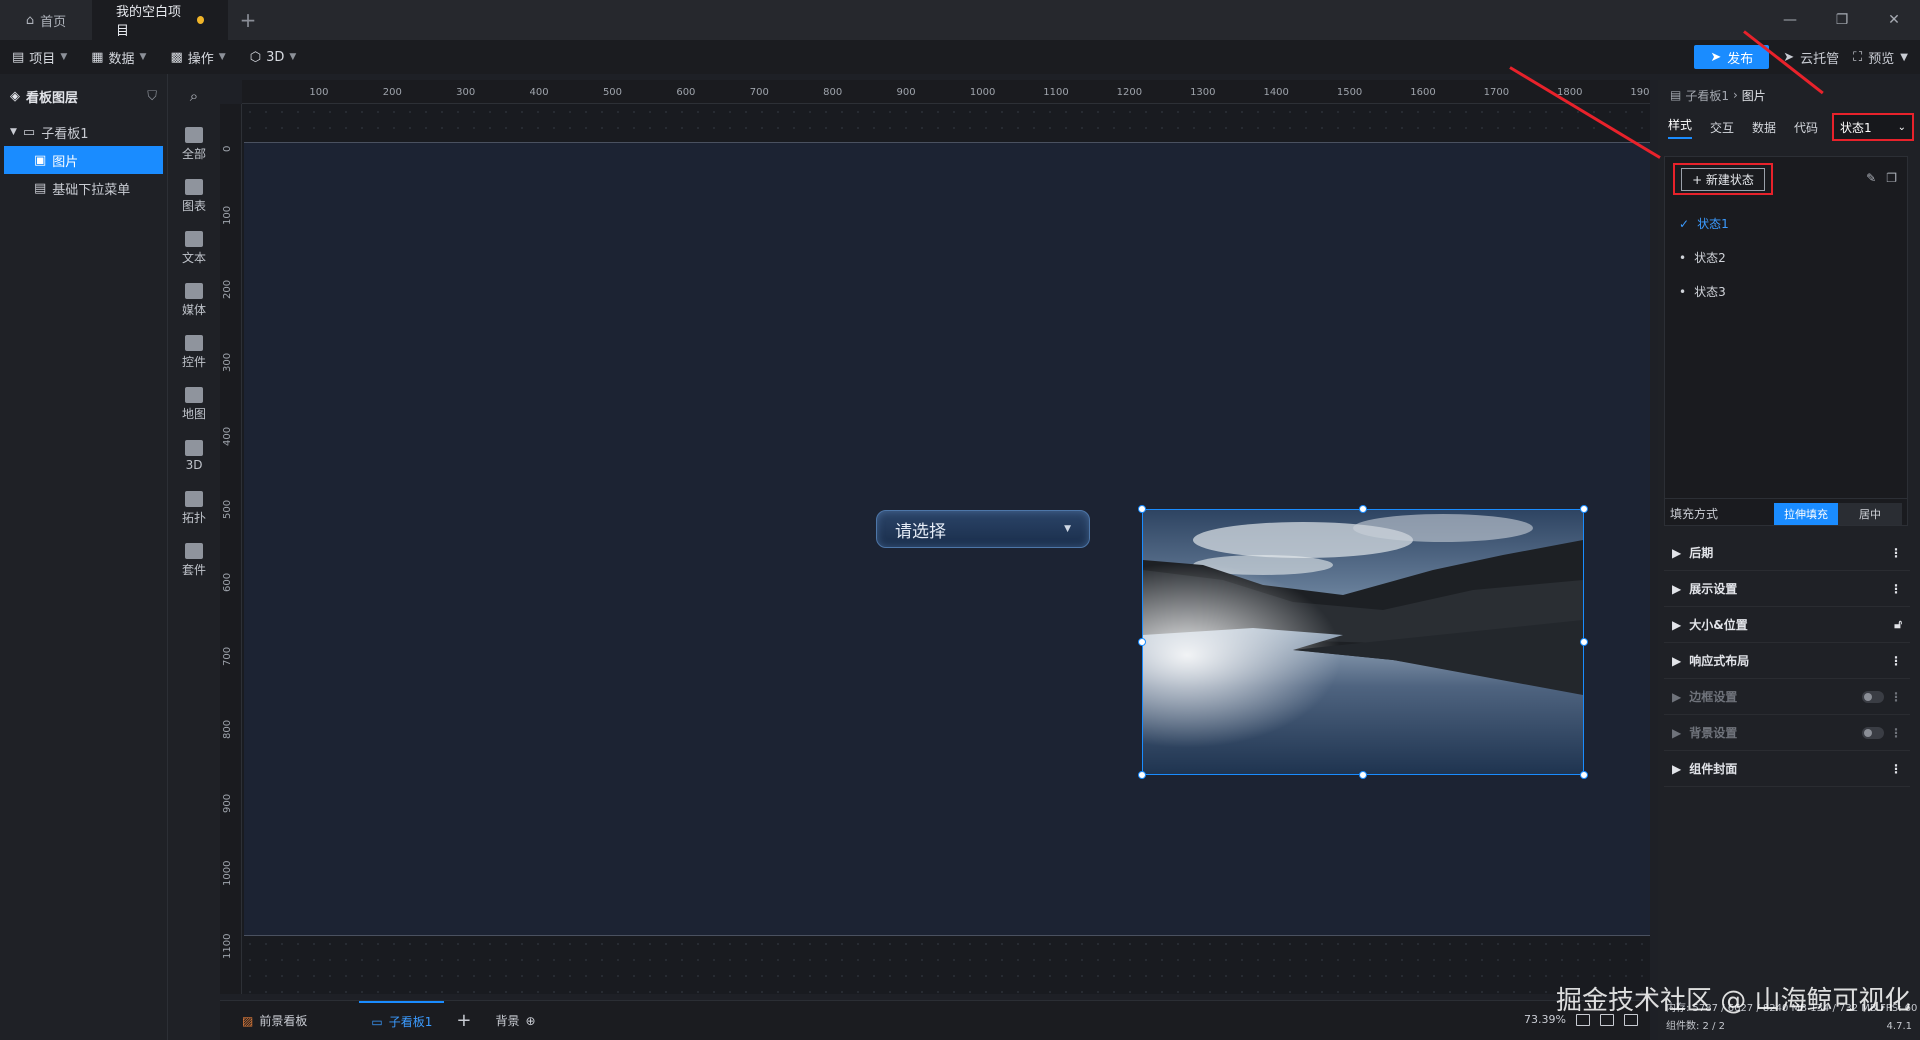 The height and width of the screenshot is (1040, 1920). What do you see at coordinates (1806, 127) in the screenshot?
I see `tab-code: 代码` at bounding box center [1806, 127].